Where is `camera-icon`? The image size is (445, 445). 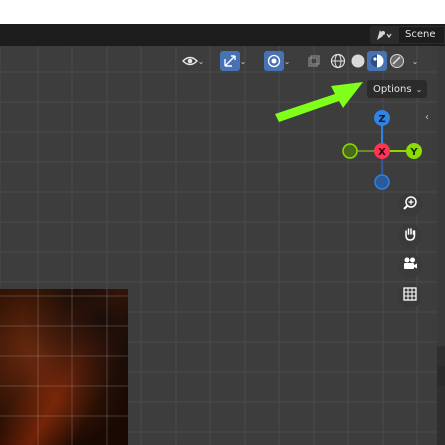 camera-icon is located at coordinates (410, 266).